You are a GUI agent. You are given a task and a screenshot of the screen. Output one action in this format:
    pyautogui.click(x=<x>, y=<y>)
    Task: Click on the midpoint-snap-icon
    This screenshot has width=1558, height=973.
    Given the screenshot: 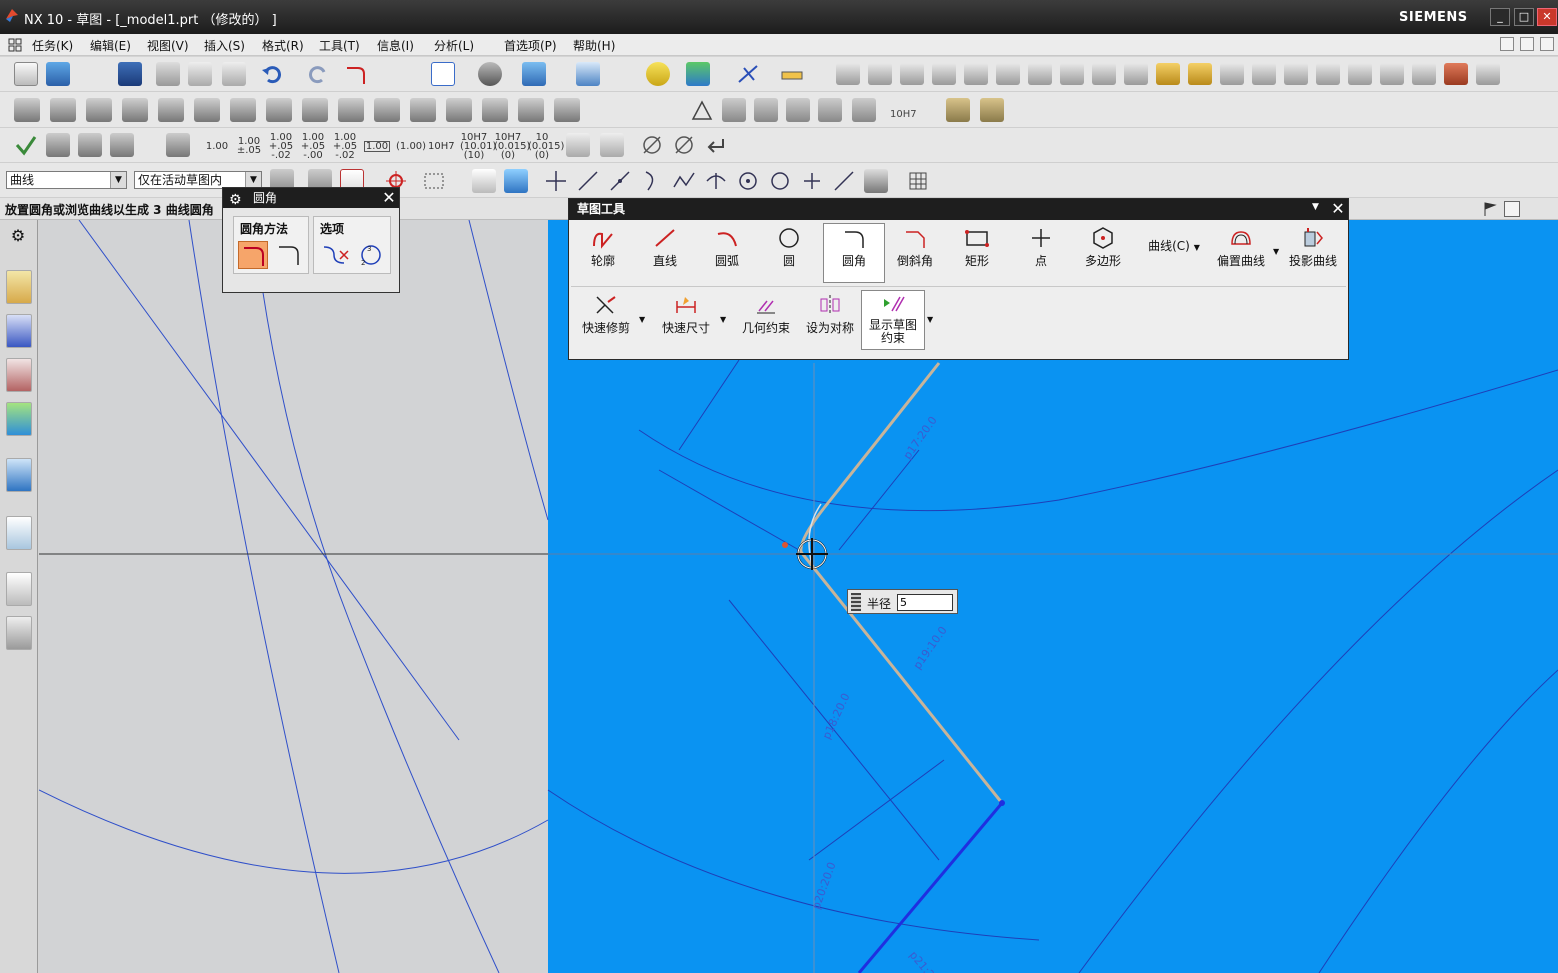 What is the action you would take?
    pyautogui.click(x=620, y=181)
    